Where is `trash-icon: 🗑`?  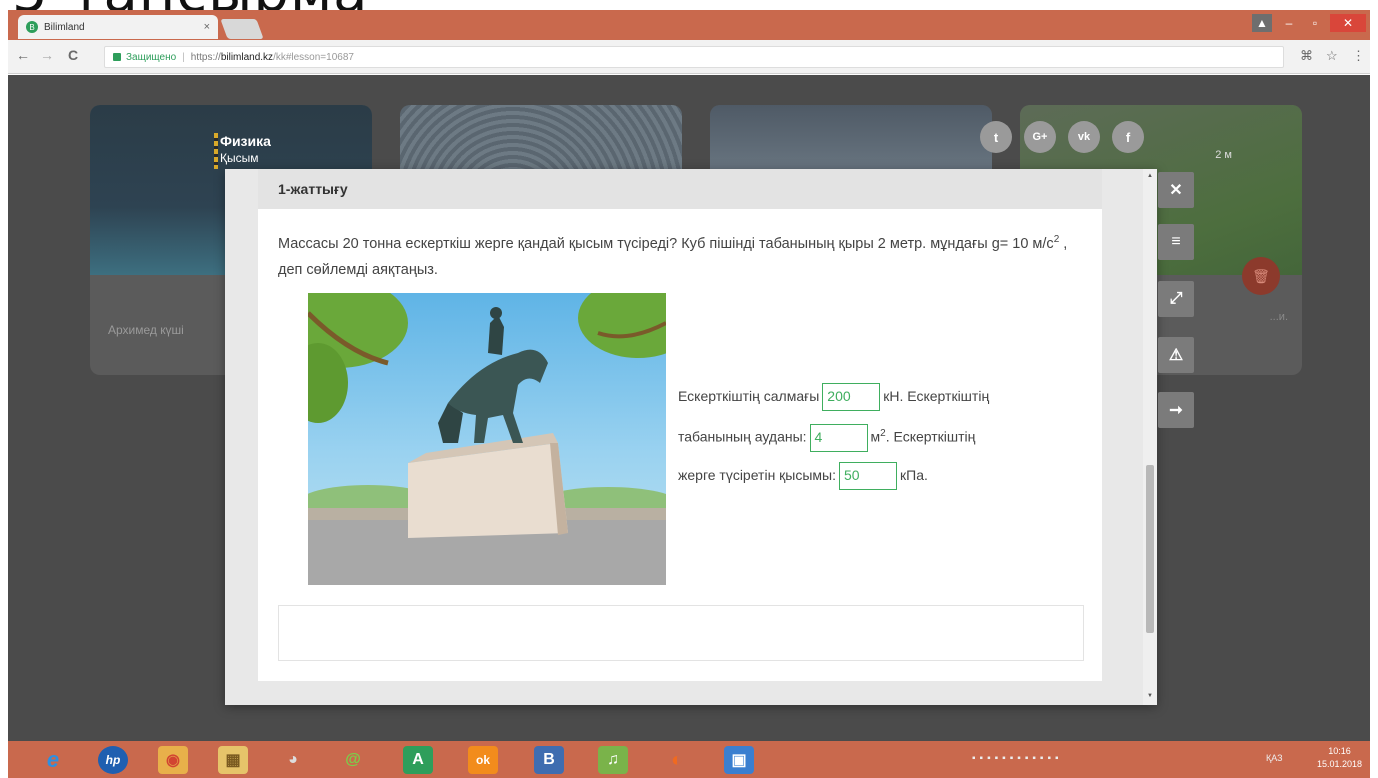 trash-icon: 🗑 is located at coordinates (1261, 276).